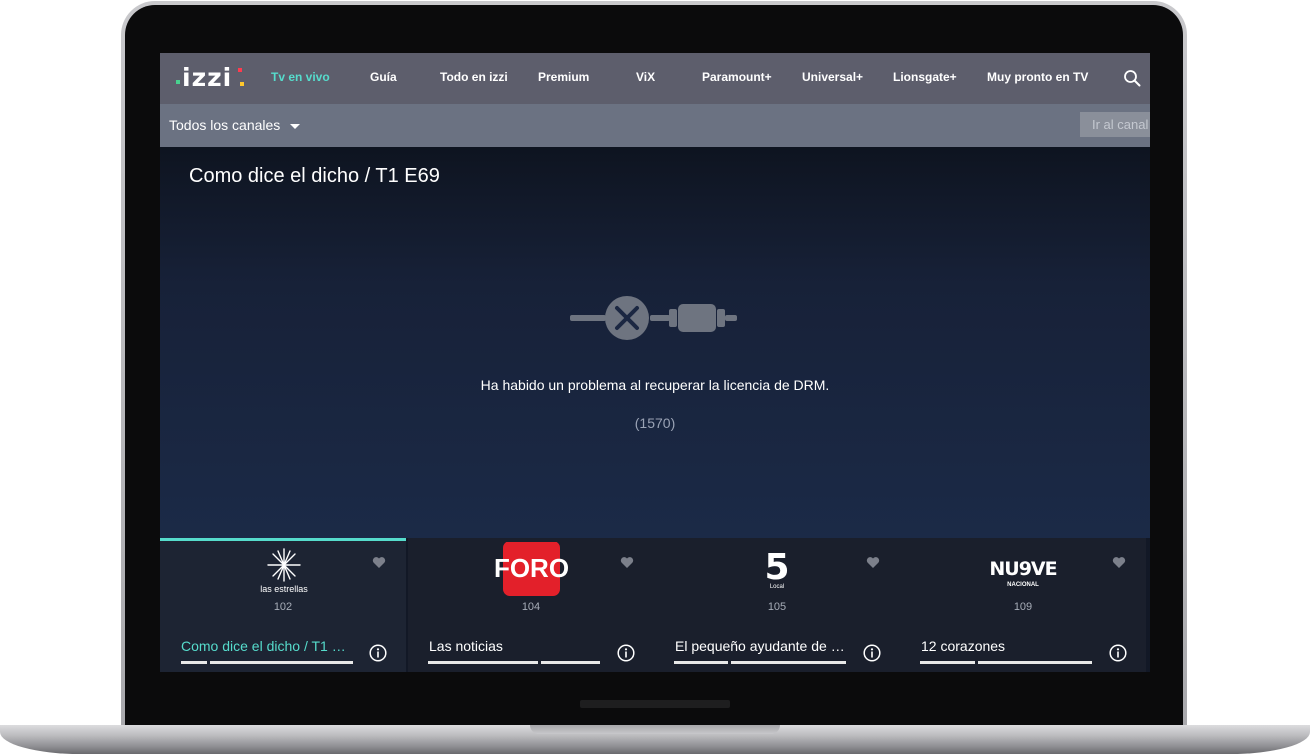 The width and height of the screenshot is (1310, 754). I want to click on nueve-logo-subtext: NACIONAL, so click(1023, 585).